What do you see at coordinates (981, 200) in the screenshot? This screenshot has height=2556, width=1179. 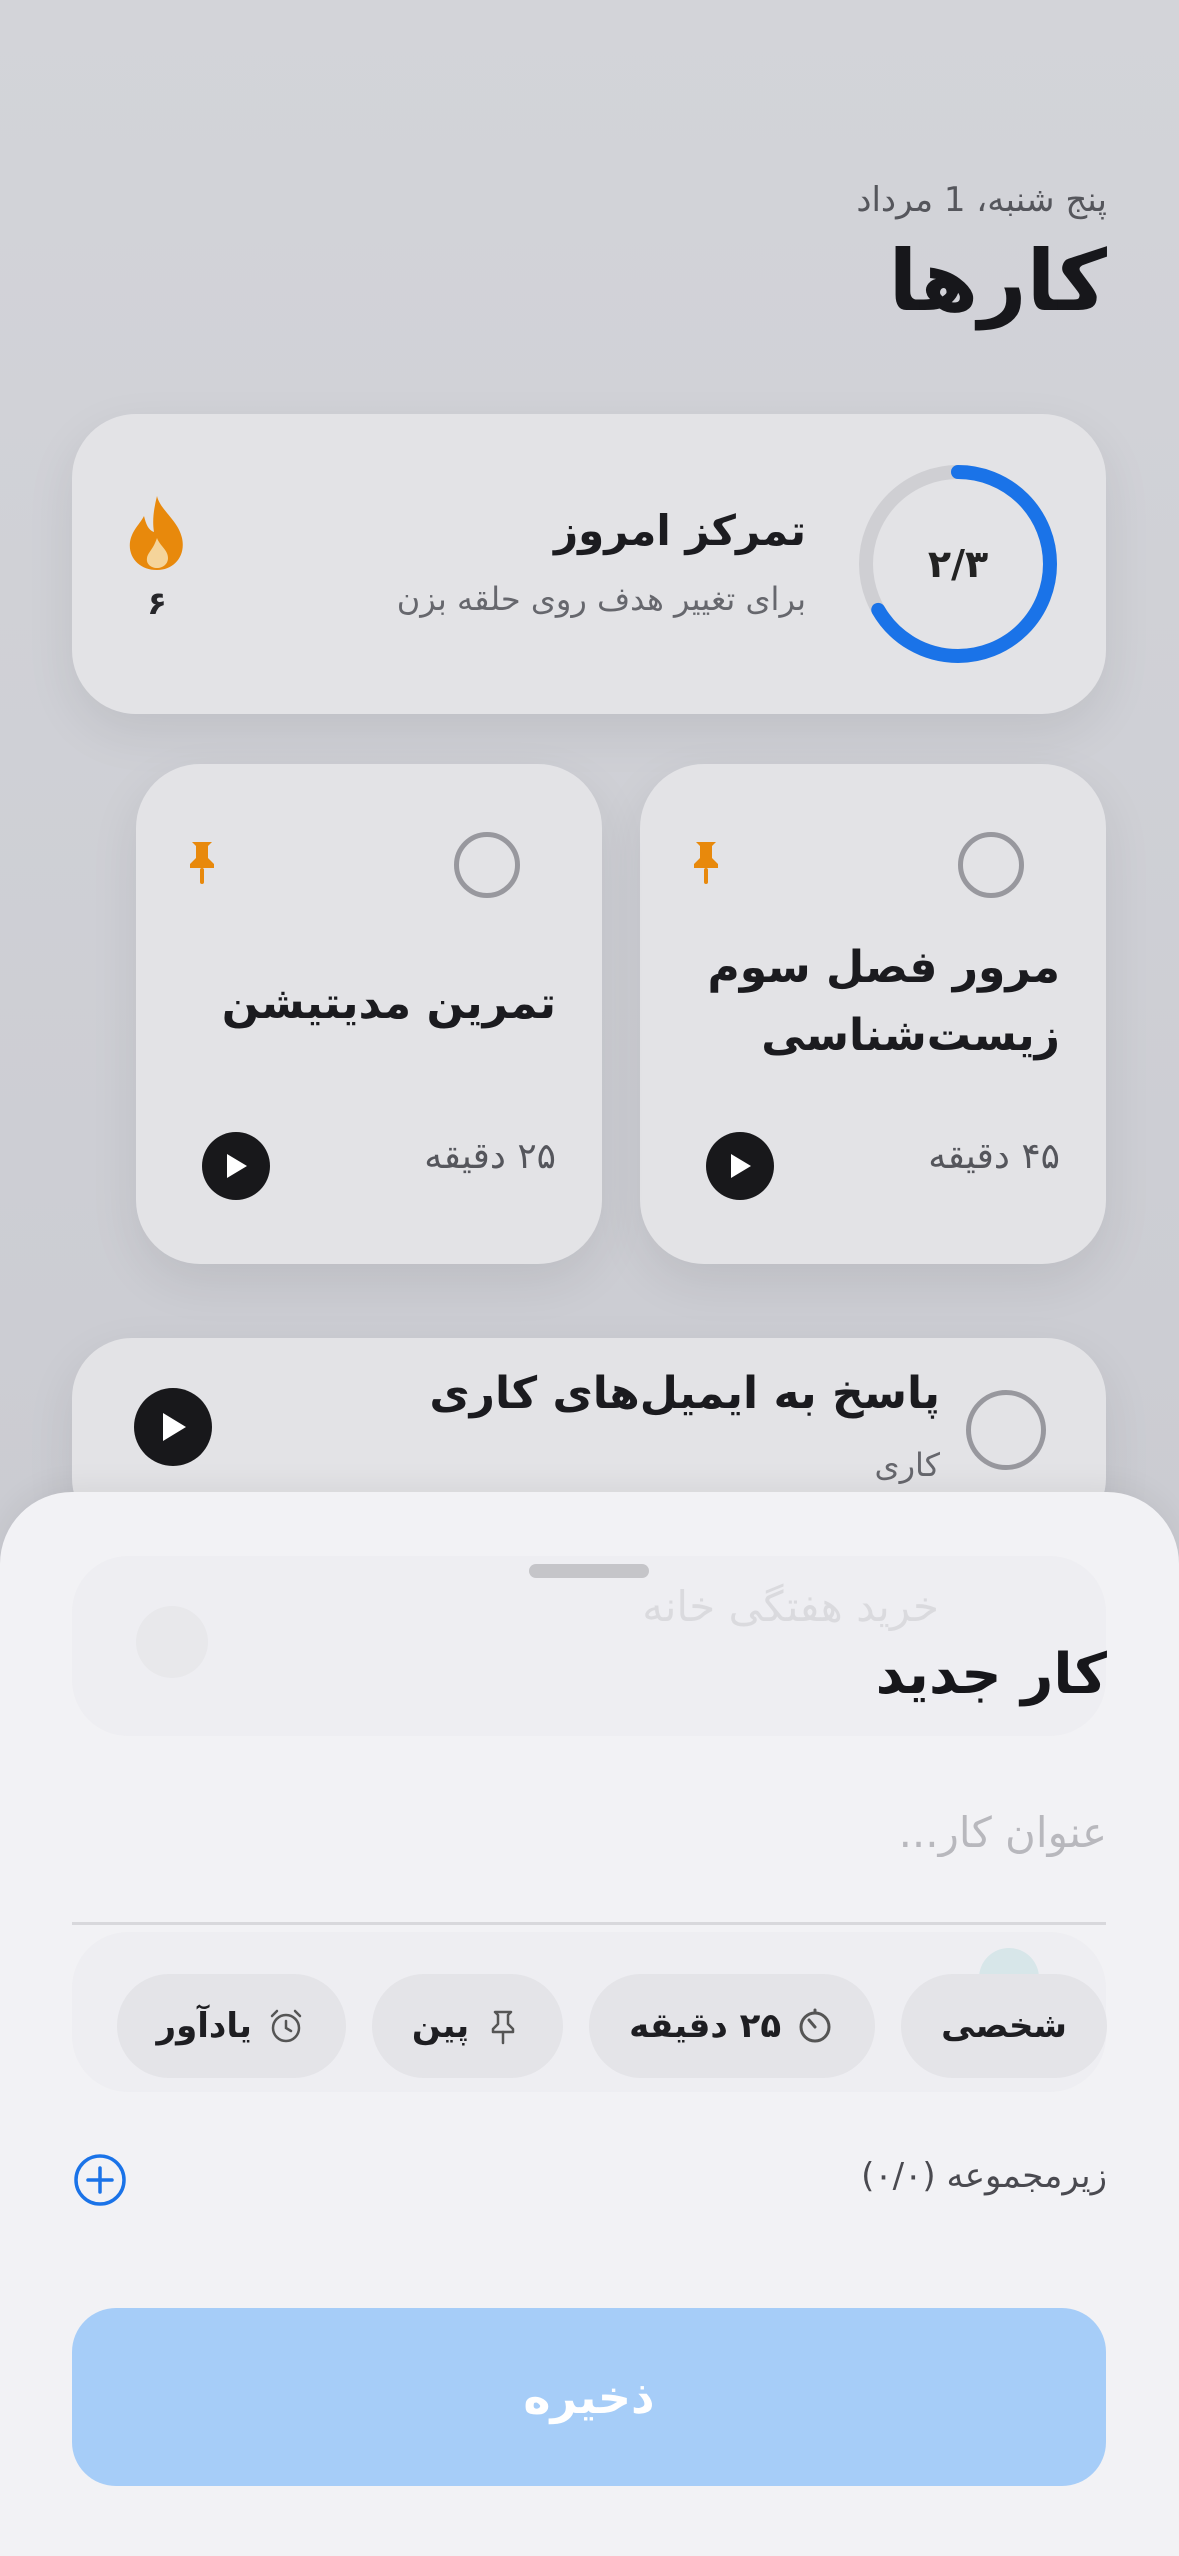 I see `date-label: پنج شنبه، 1 مرداد` at bounding box center [981, 200].